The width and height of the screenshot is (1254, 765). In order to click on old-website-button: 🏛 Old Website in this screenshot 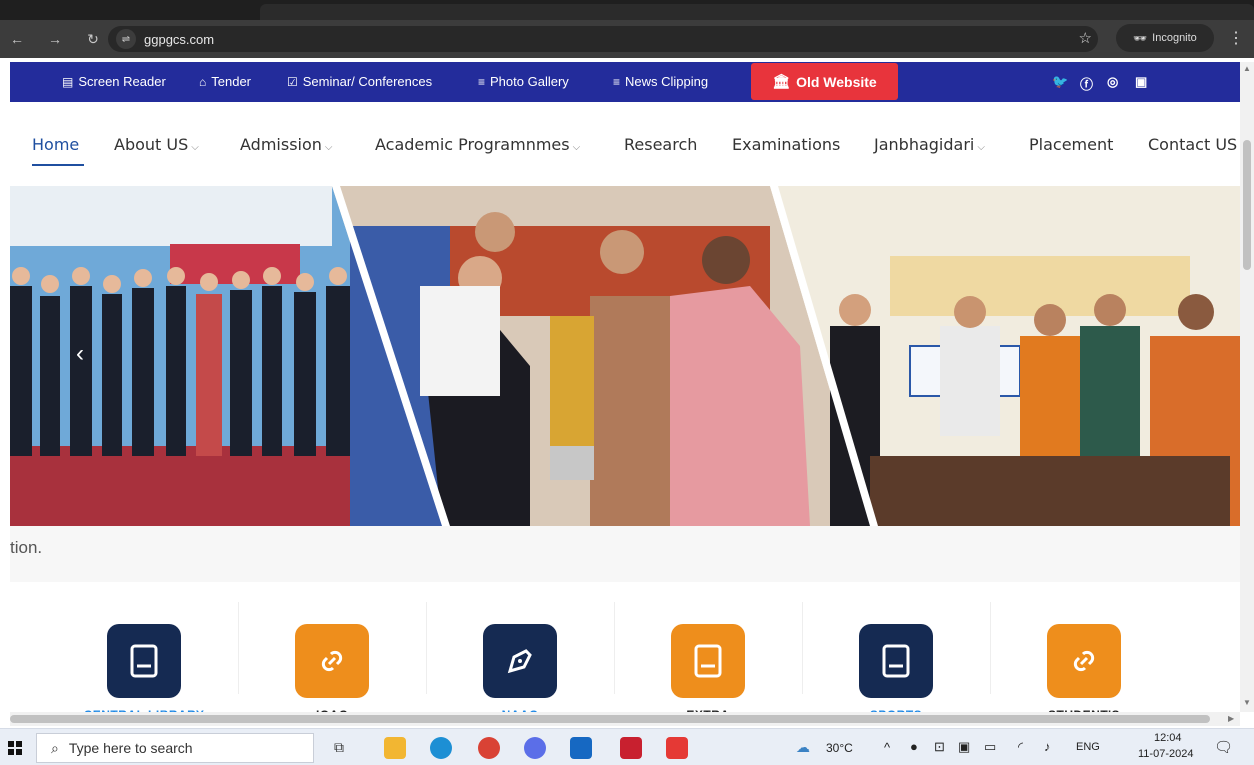, I will do `click(824, 81)`.